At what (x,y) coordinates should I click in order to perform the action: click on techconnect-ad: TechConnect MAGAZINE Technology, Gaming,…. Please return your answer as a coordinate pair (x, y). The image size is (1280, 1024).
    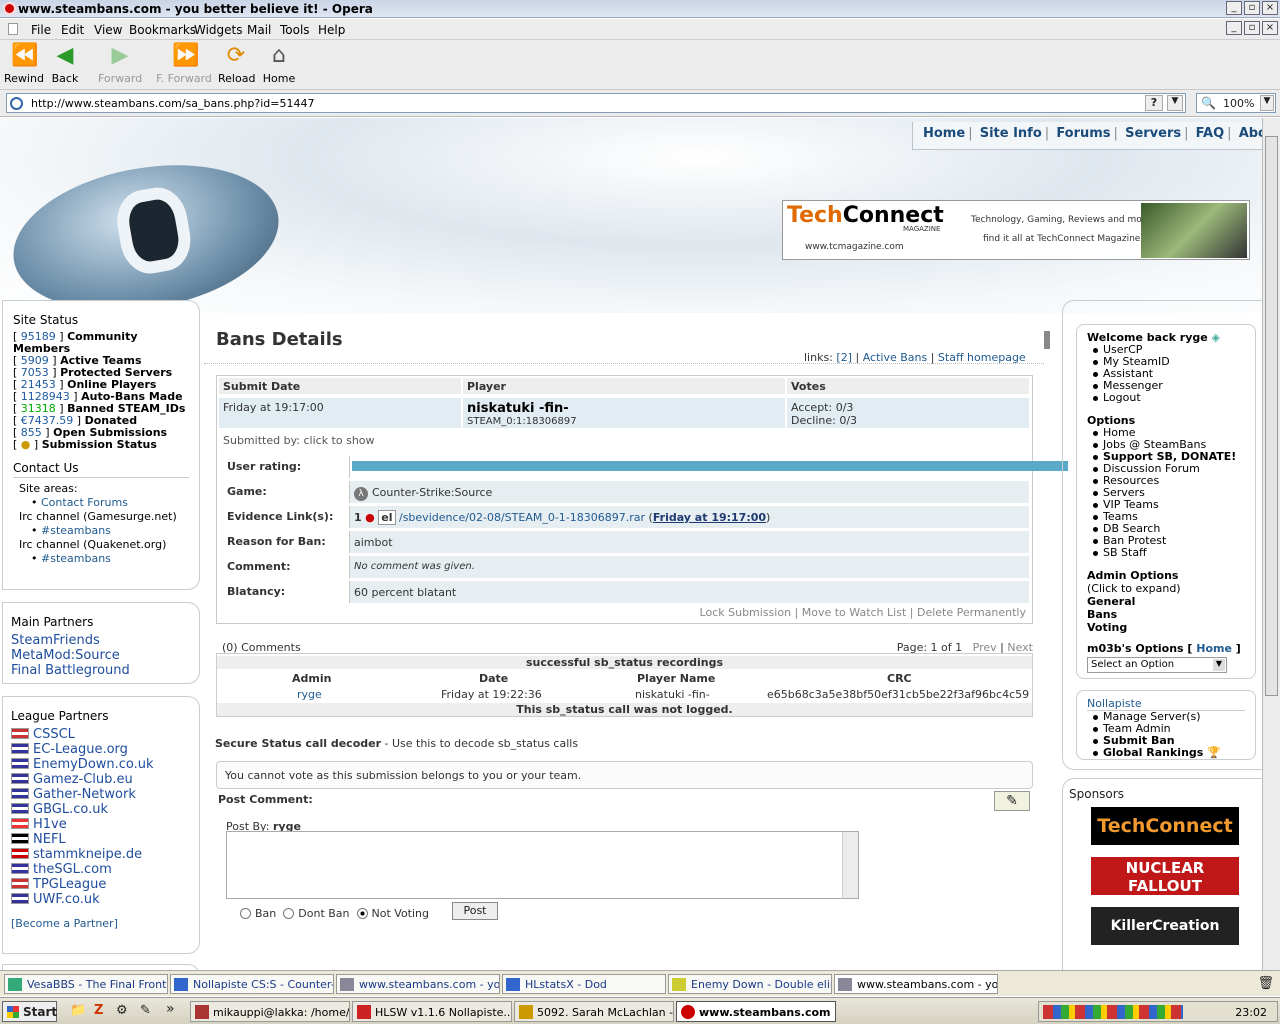
    Looking at the image, I should click on (1016, 230).